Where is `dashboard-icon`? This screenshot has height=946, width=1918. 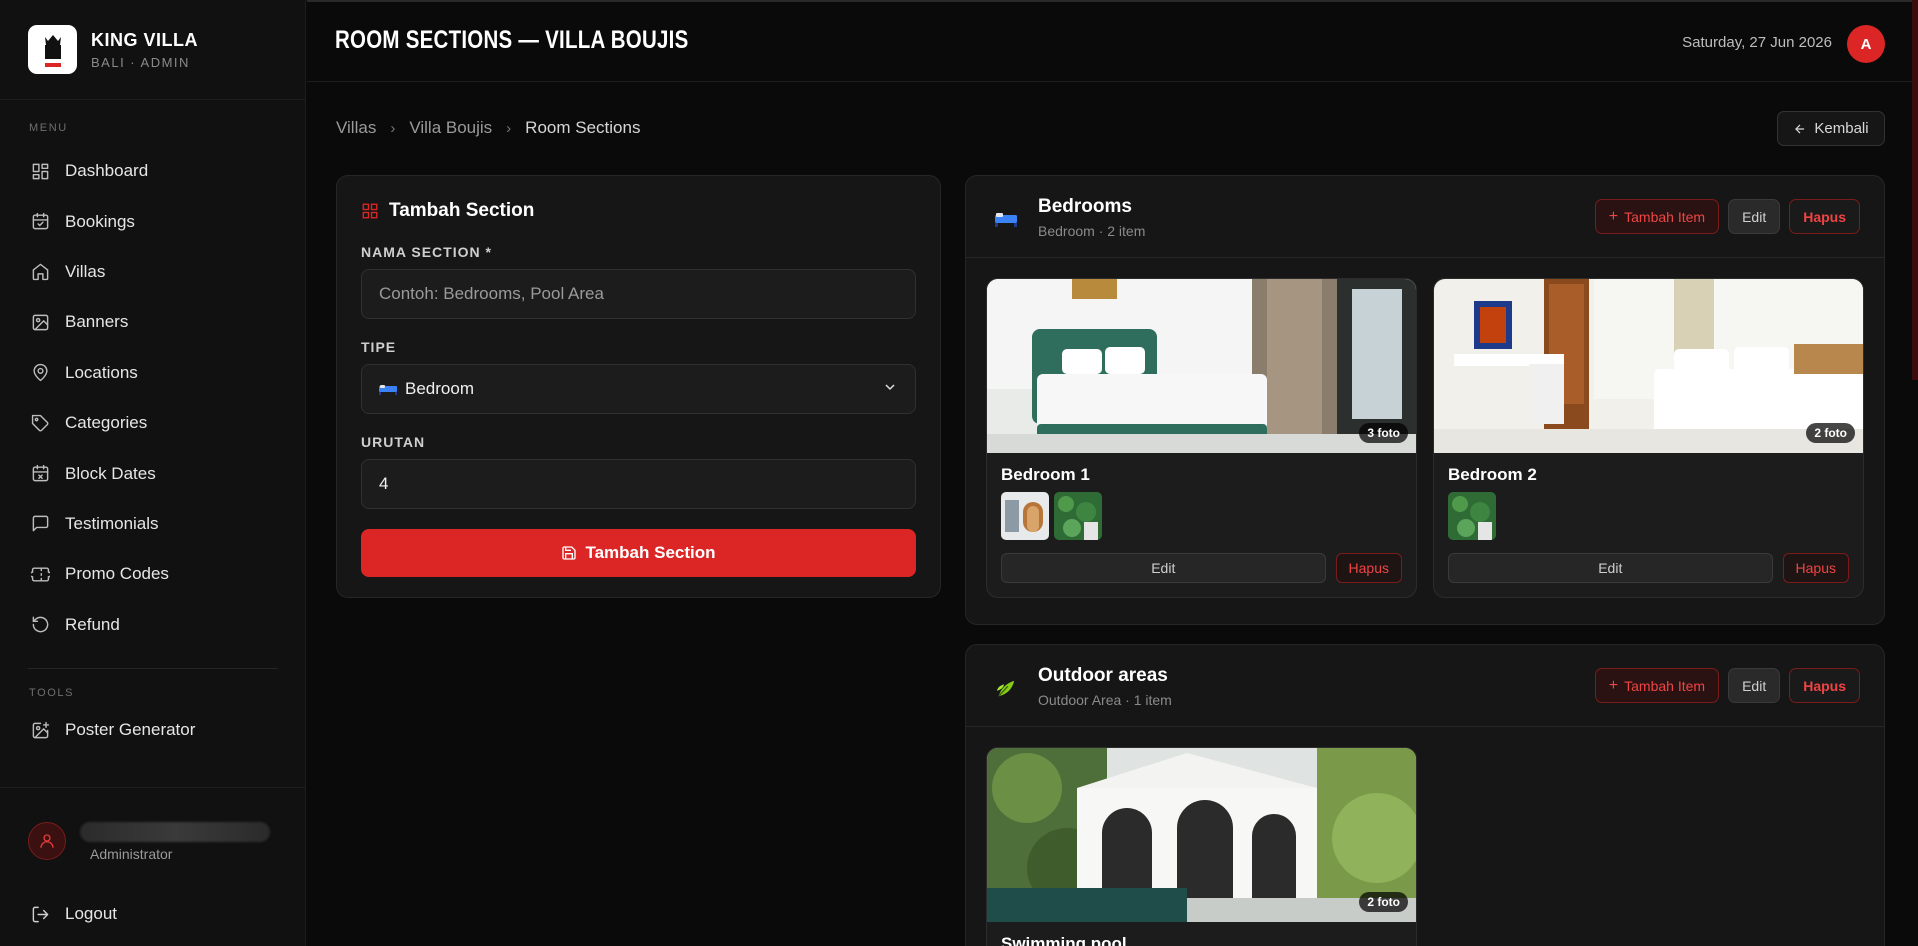
dashboard-icon is located at coordinates (40, 171).